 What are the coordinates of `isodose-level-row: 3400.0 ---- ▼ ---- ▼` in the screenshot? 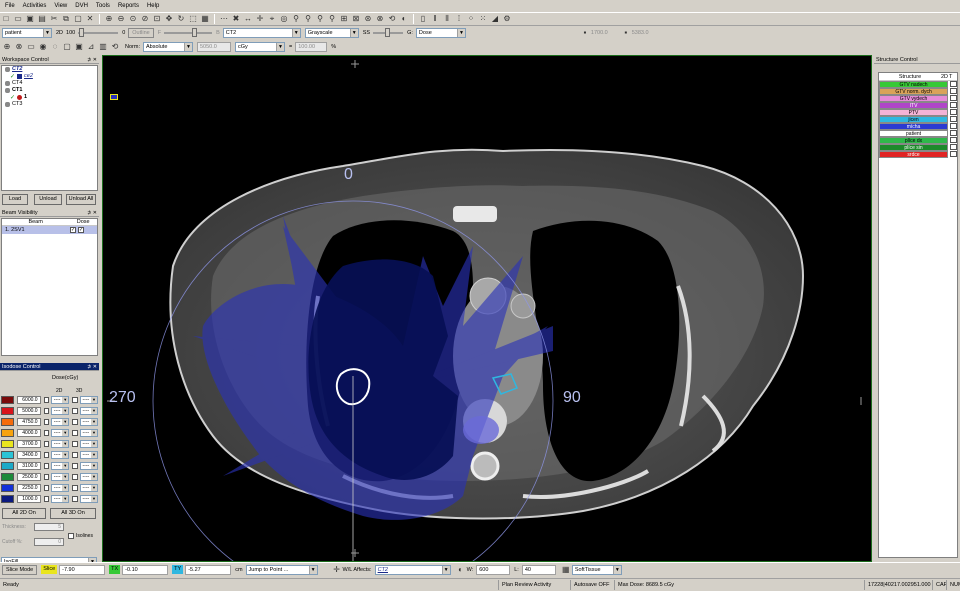 It's located at (49, 454).